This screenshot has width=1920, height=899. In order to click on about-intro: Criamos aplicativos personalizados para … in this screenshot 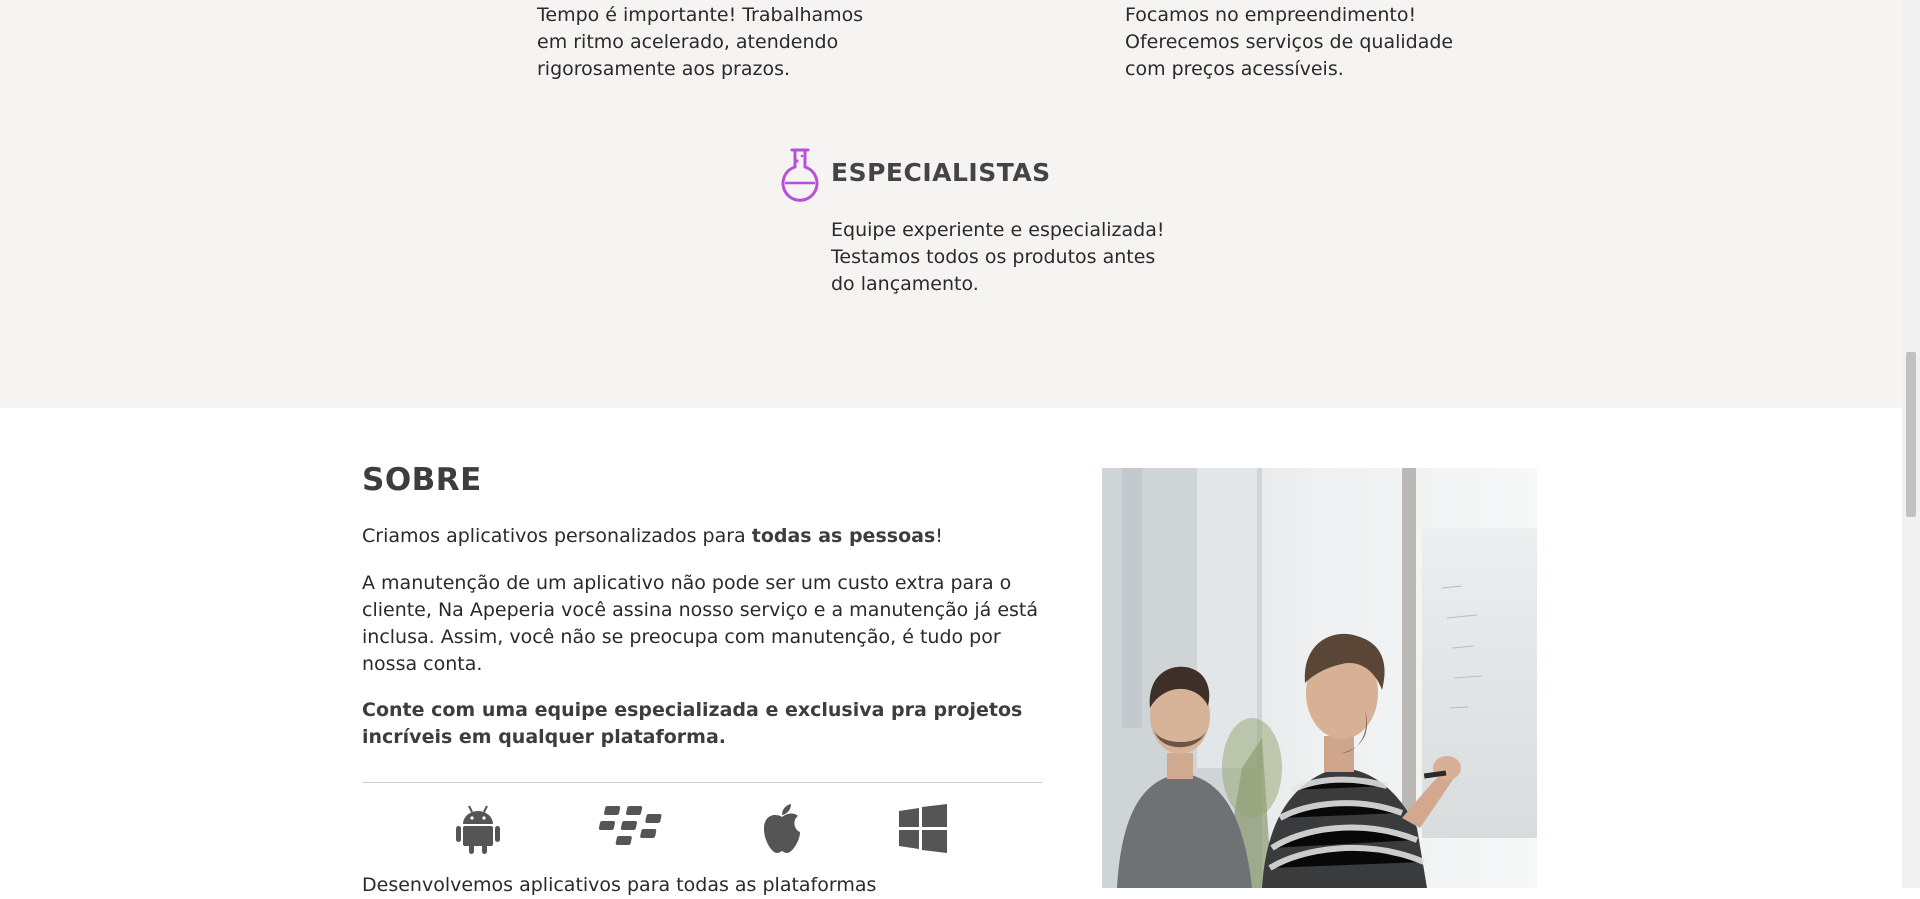, I will do `click(652, 536)`.